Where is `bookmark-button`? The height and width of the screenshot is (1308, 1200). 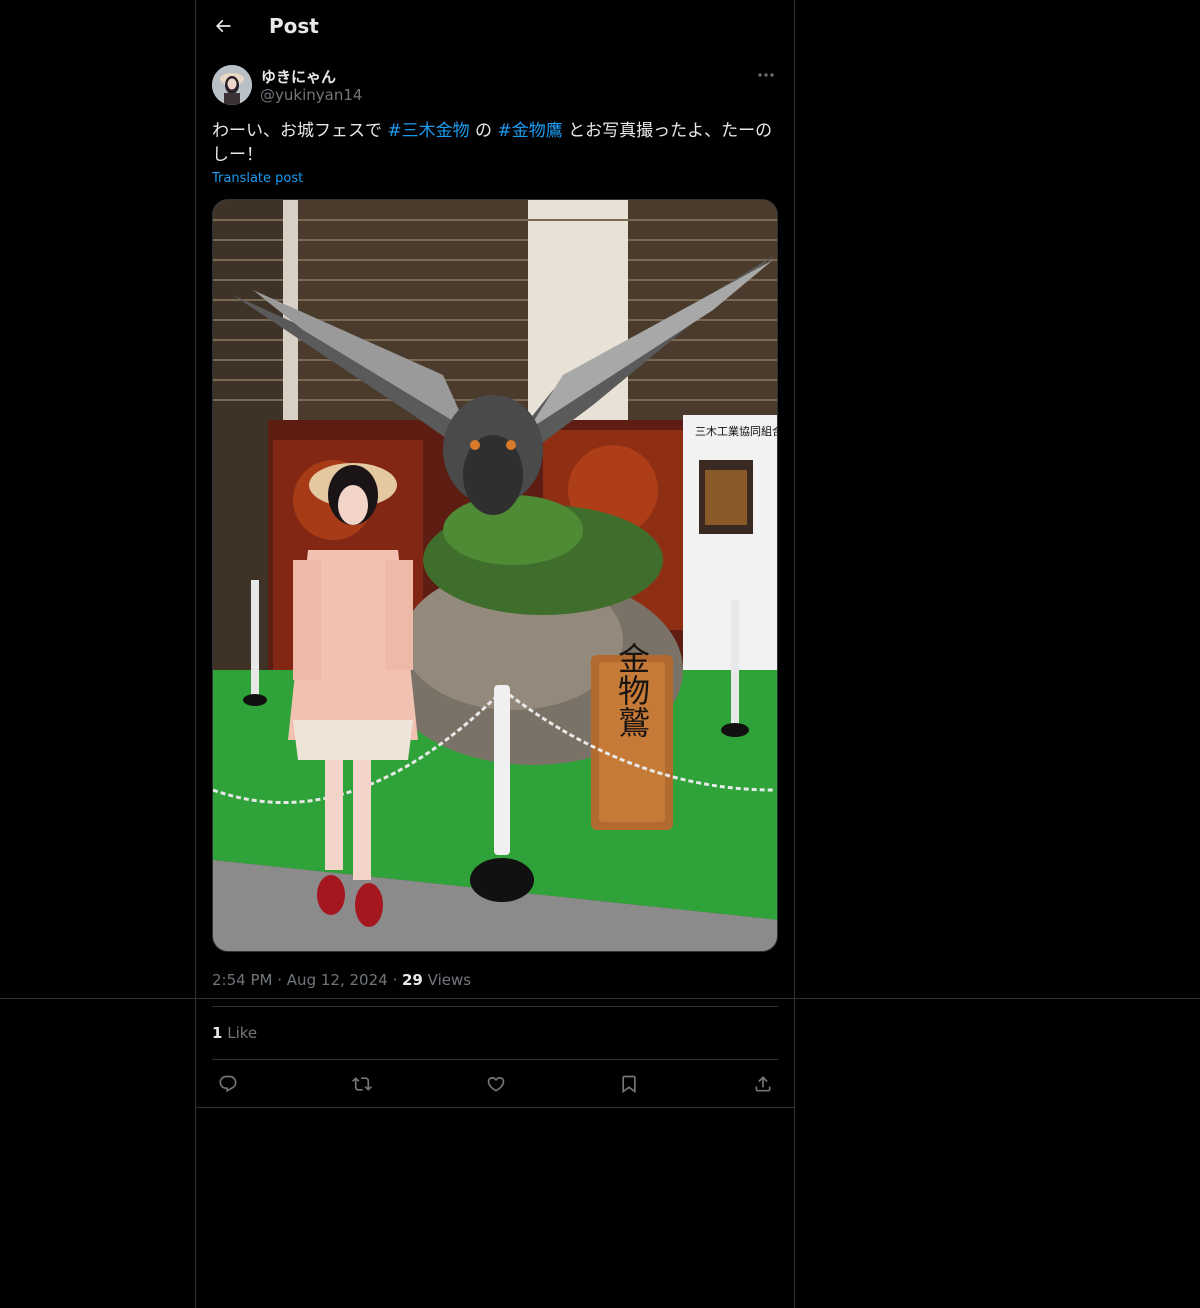 bookmark-button is located at coordinates (629, 1084).